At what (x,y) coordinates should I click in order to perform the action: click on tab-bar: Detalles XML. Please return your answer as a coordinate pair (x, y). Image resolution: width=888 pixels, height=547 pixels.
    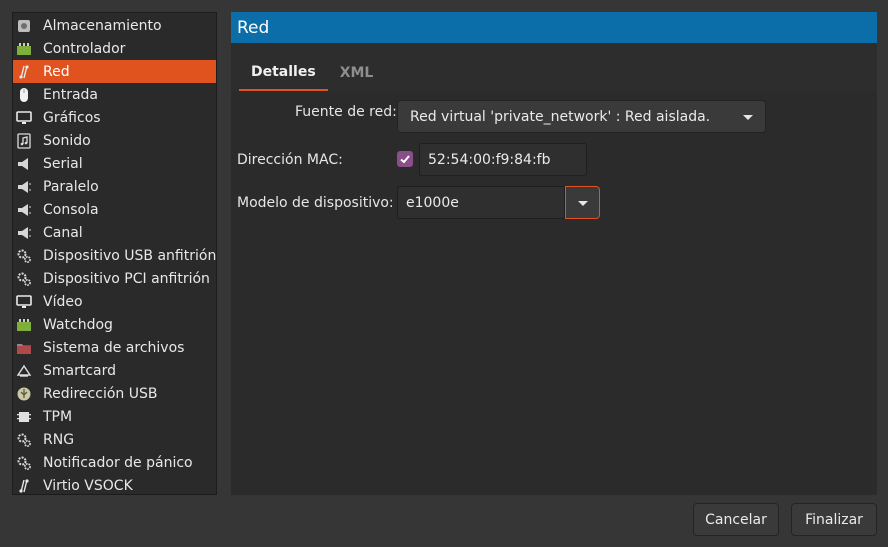
    Looking at the image, I should click on (554, 67).